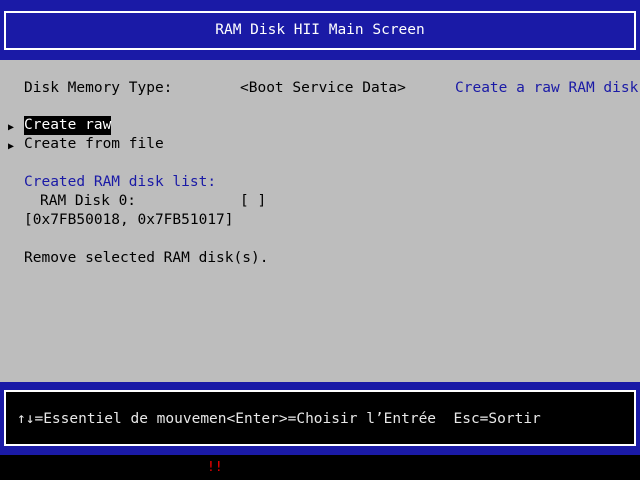 The width and height of the screenshot is (640, 480). I want to click on page-title: RAM Disk HII Main Screen, so click(320, 30).